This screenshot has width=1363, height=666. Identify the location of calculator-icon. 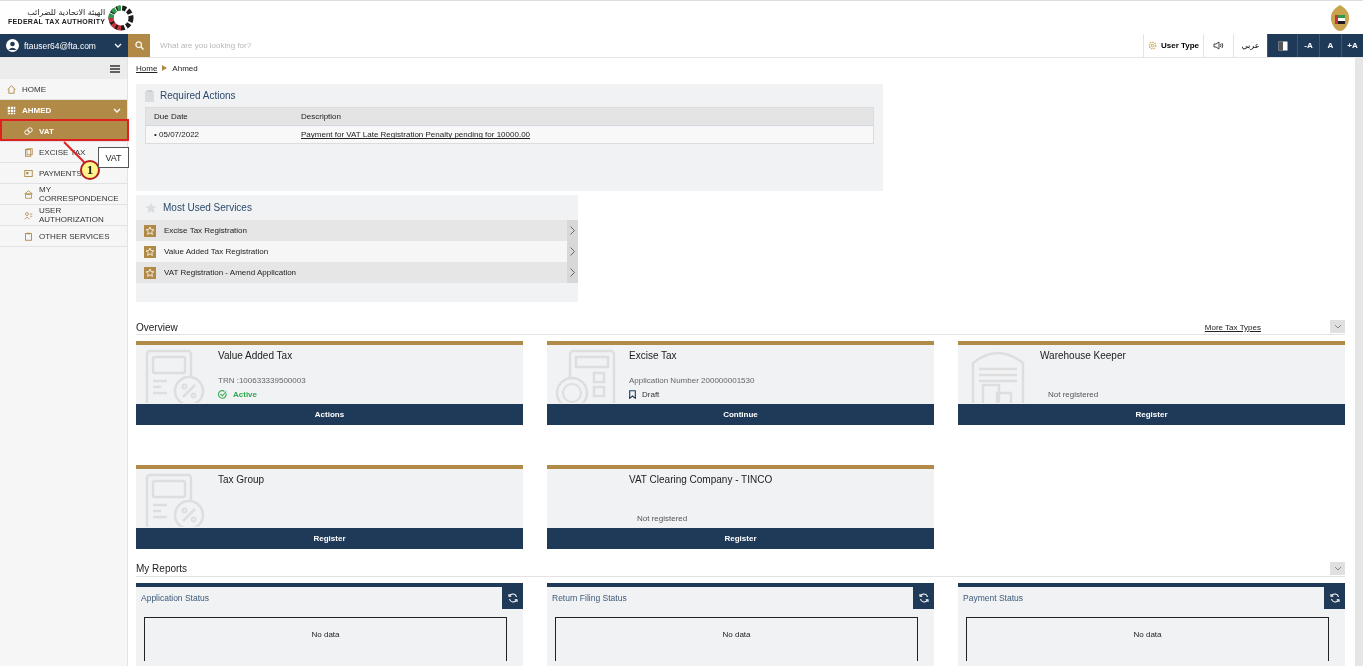
(587, 375).